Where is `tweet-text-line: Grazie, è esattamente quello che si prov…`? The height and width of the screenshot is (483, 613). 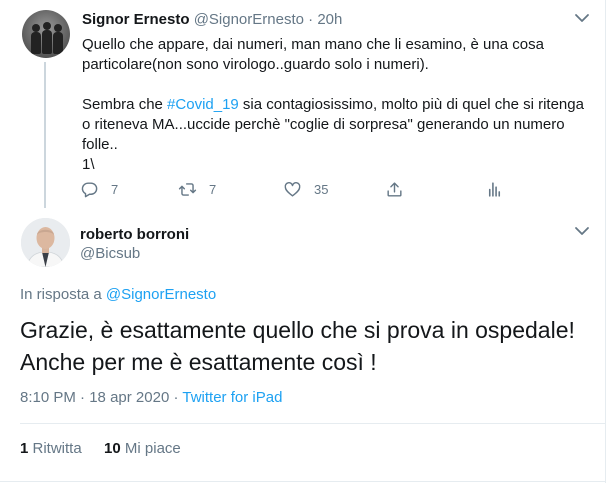
tweet-text-line: Grazie, è esattamente quello che si prov… is located at coordinates (297, 330).